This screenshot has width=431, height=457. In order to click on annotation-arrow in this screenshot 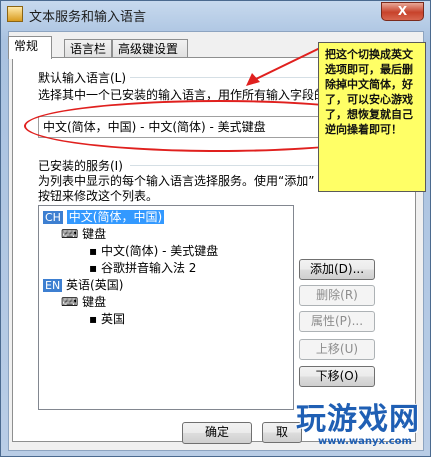, I will do `click(283, 66)`.